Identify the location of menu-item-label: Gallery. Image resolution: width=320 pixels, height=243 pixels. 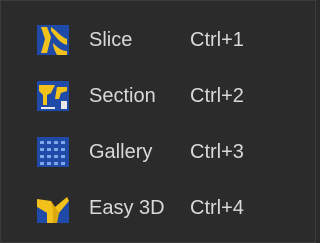
(121, 152).